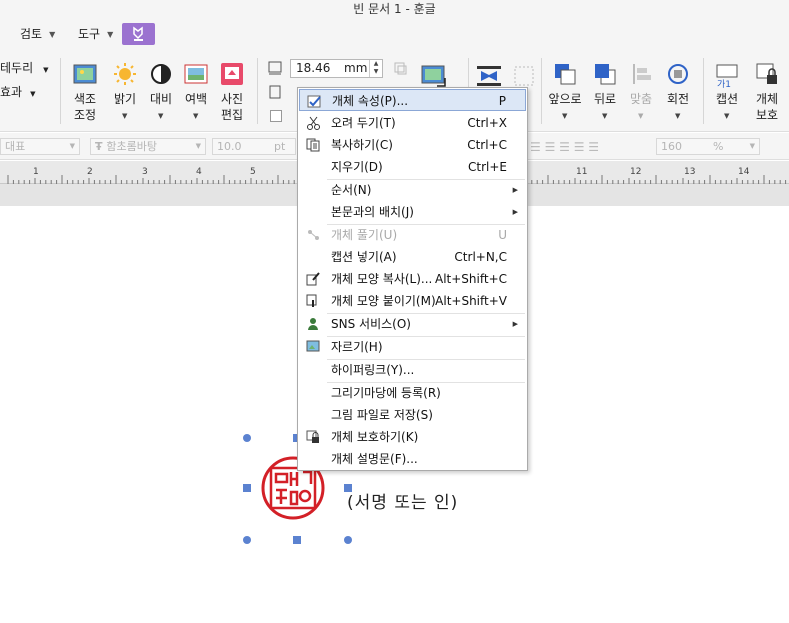 The image size is (789, 623). Describe the element at coordinates (275, 68) in the screenshot. I see `width-icon` at that location.